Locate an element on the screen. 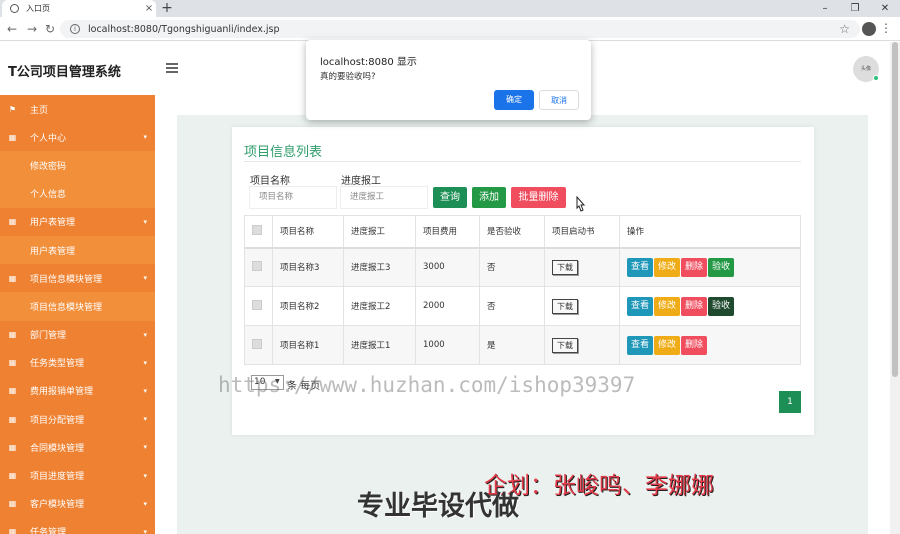 This screenshot has height=534, width=900. sidebar-item-7: 项目信息模块管理 is located at coordinates (77, 306).